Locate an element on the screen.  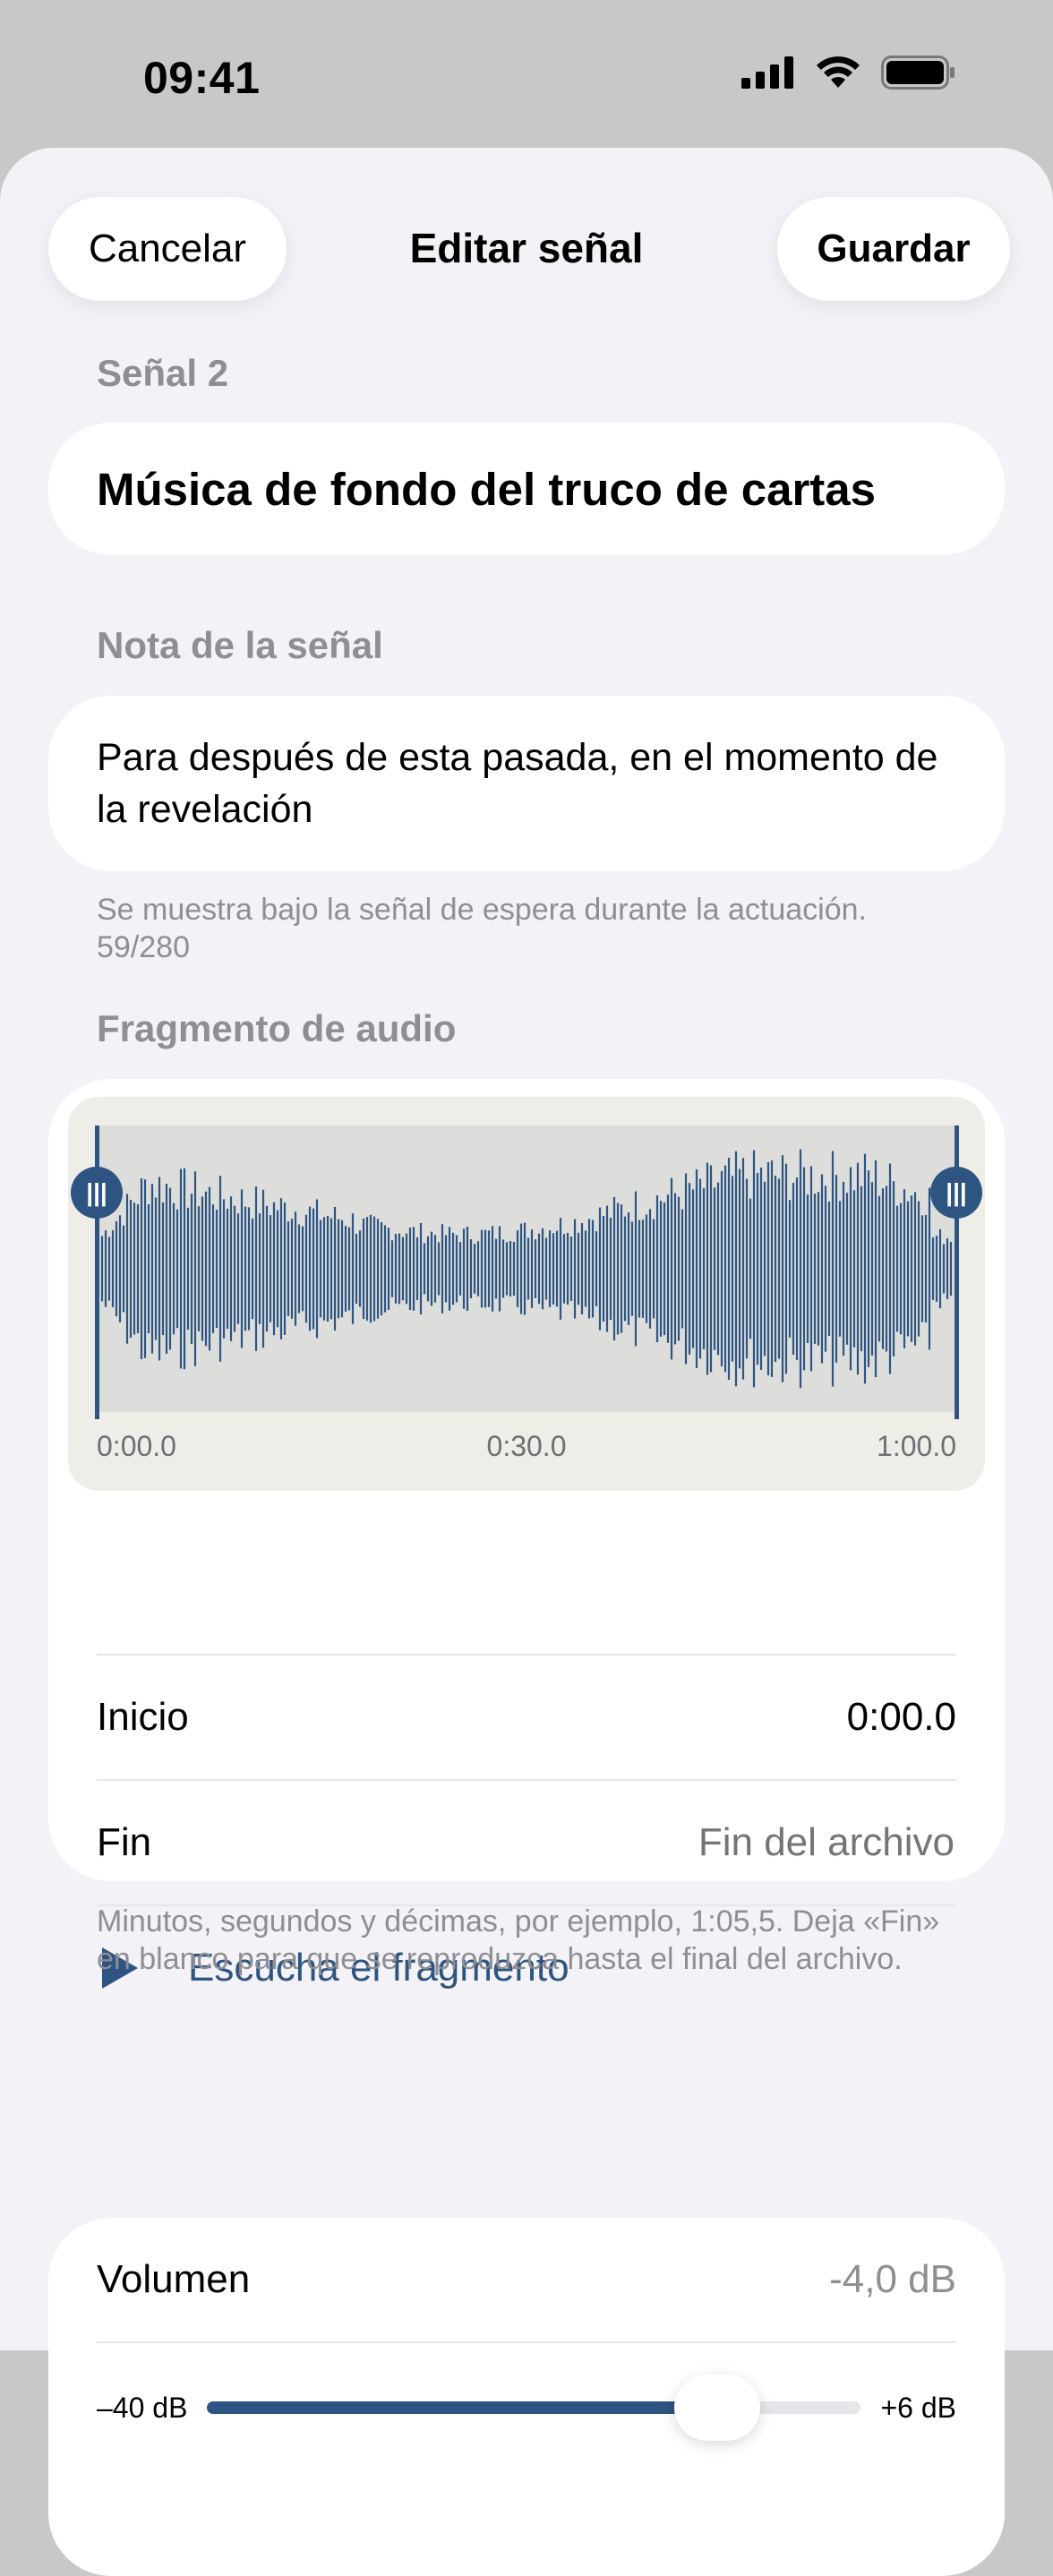
divider is located at coordinates (526, 2342).